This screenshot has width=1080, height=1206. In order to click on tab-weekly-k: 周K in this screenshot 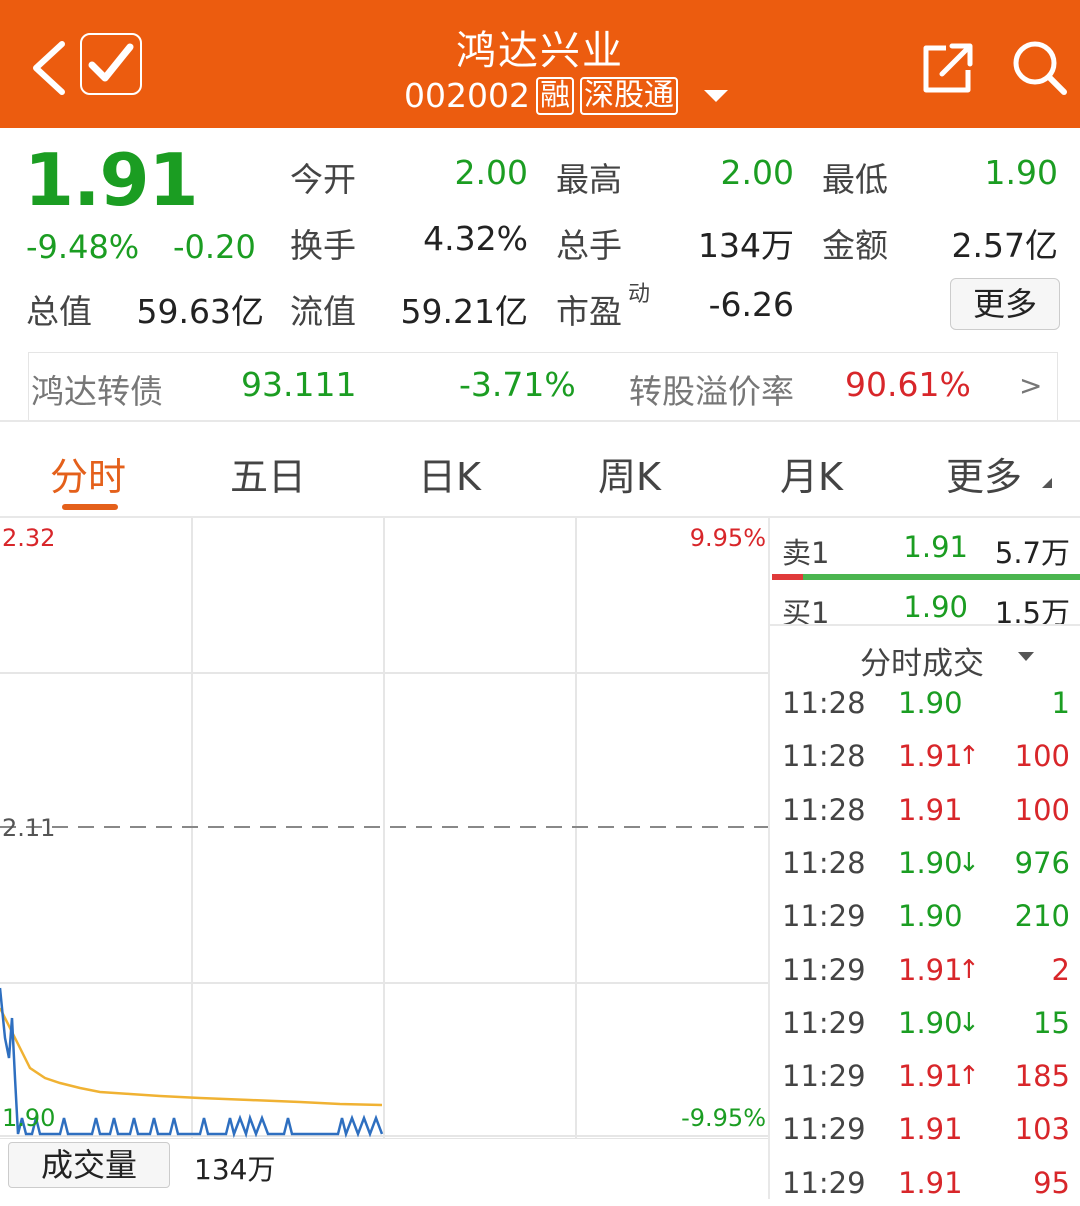, I will do `click(629, 473)`.